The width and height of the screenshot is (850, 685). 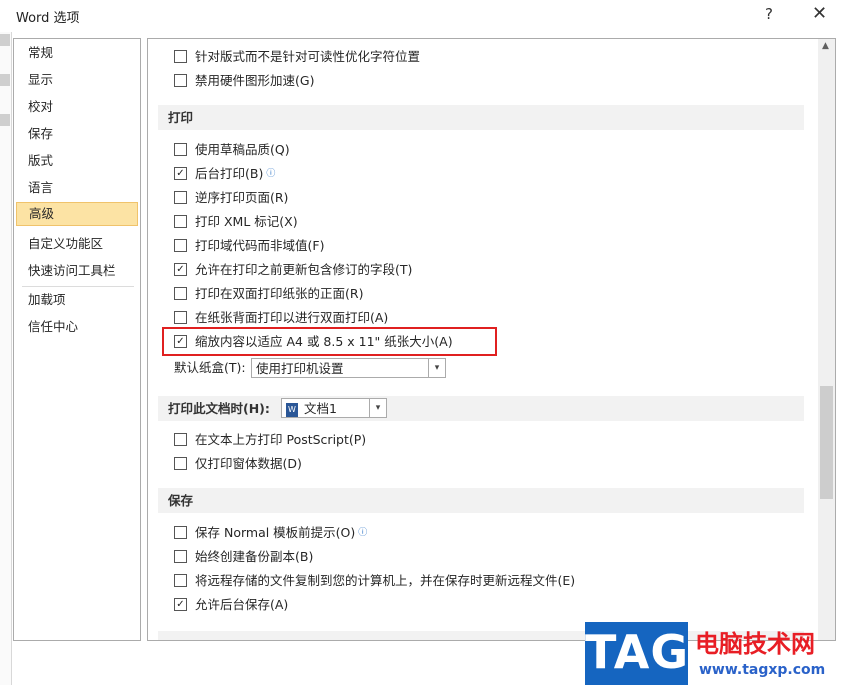 What do you see at coordinates (762, 670) in the screenshot?
I see `watermark-url: www.tagxp.com` at bounding box center [762, 670].